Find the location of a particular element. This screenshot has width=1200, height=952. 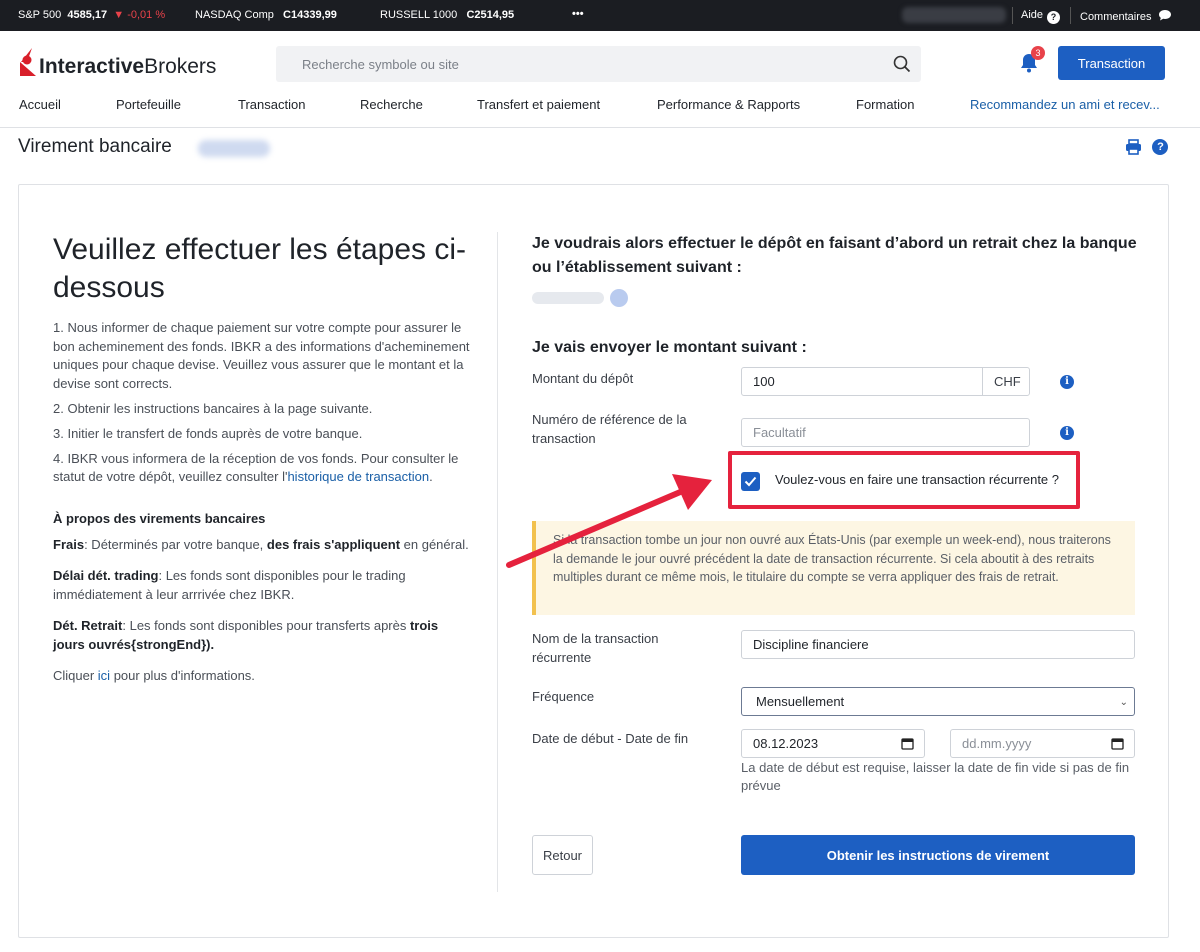

ticker-value: 4585,17 is located at coordinates (87, 15).